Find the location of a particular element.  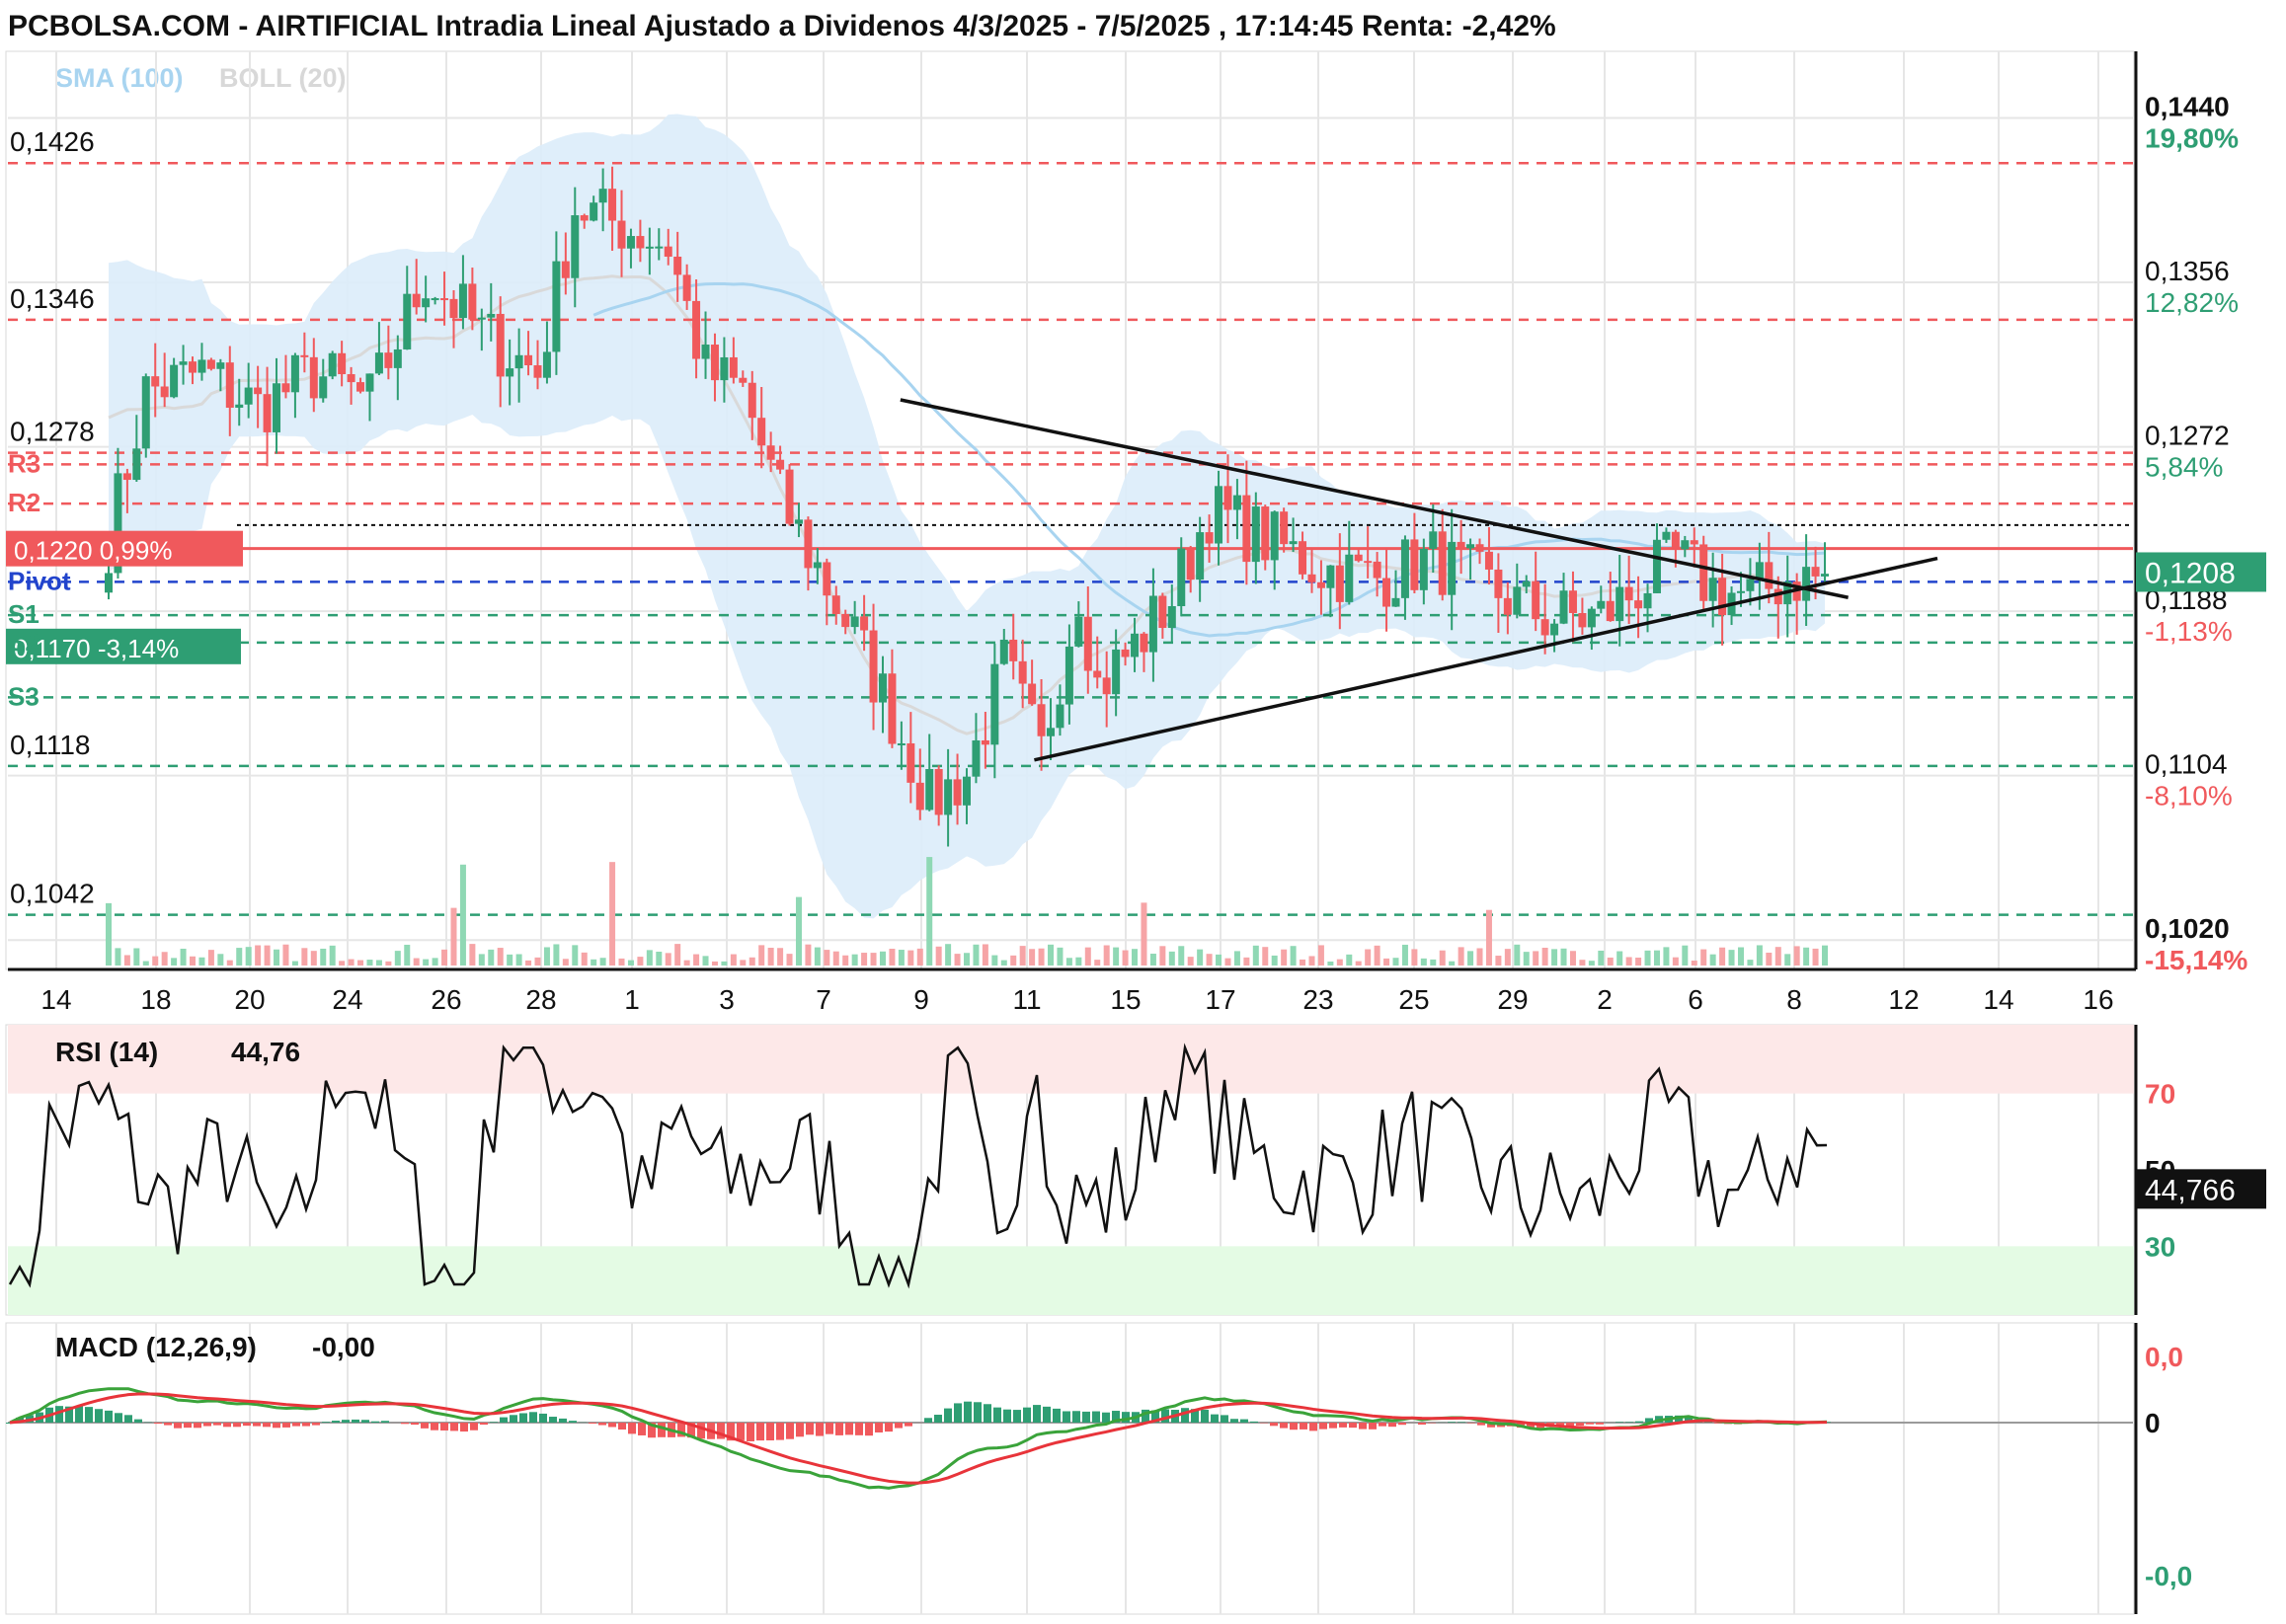

price-axis-label: 0,1356 is located at coordinates (2187, 271).